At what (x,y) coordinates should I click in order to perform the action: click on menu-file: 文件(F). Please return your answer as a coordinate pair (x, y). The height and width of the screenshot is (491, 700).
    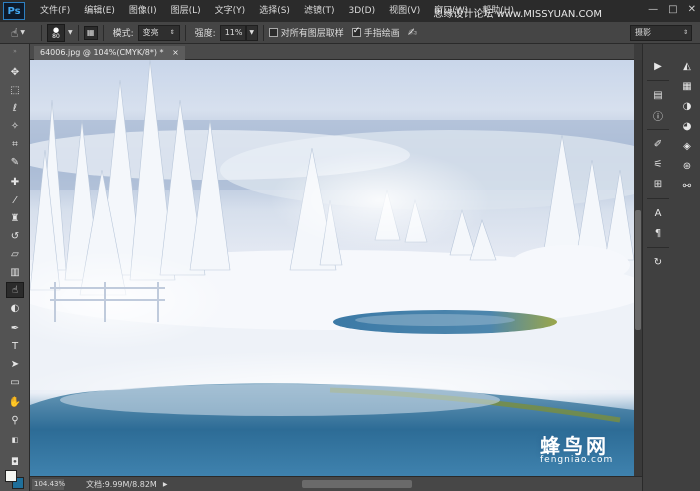
    Looking at the image, I should click on (55, 11).